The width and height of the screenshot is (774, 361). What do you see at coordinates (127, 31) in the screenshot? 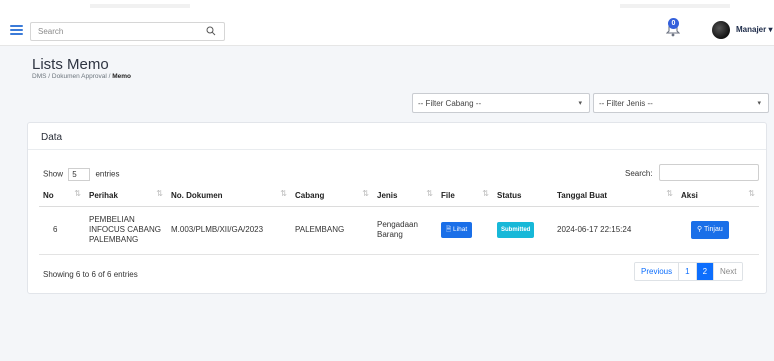
I see `search-input: Search` at bounding box center [127, 31].